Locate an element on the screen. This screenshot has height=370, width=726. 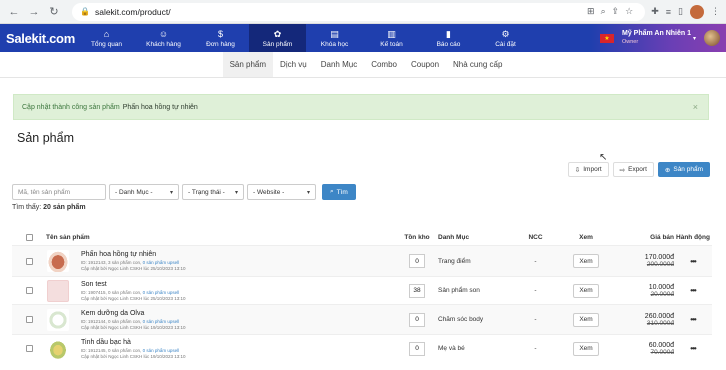
add-product-button: ⊕ Sản phẩm is located at coordinates (683, 169).